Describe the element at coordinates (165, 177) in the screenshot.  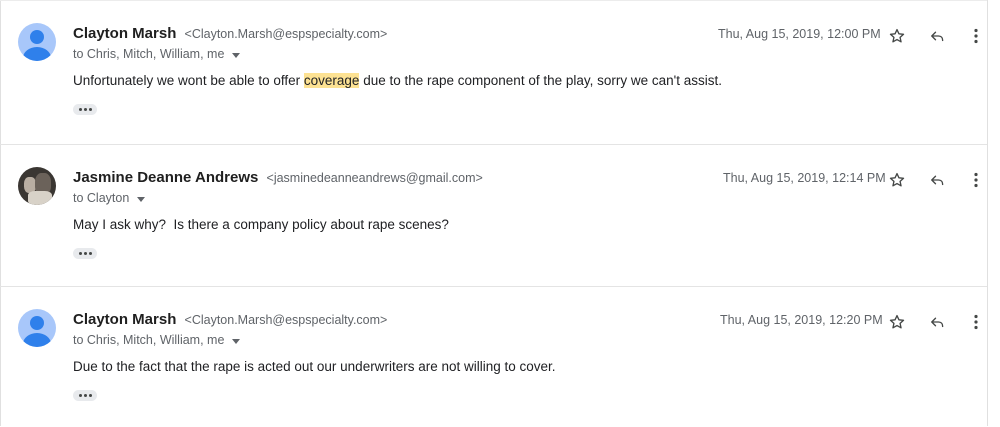
I see `sender-name: Jasmine Deanne Andrews` at that location.